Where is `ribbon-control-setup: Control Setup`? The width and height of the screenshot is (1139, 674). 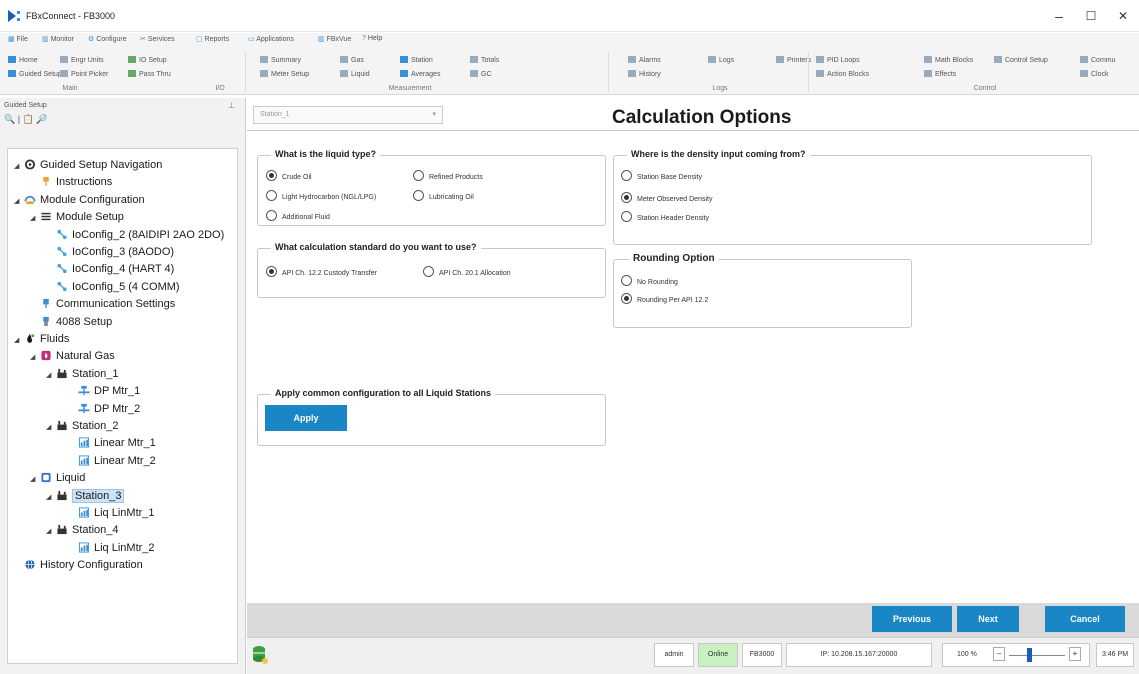
ribbon-control-setup: Control Setup is located at coordinates (1021, 60).